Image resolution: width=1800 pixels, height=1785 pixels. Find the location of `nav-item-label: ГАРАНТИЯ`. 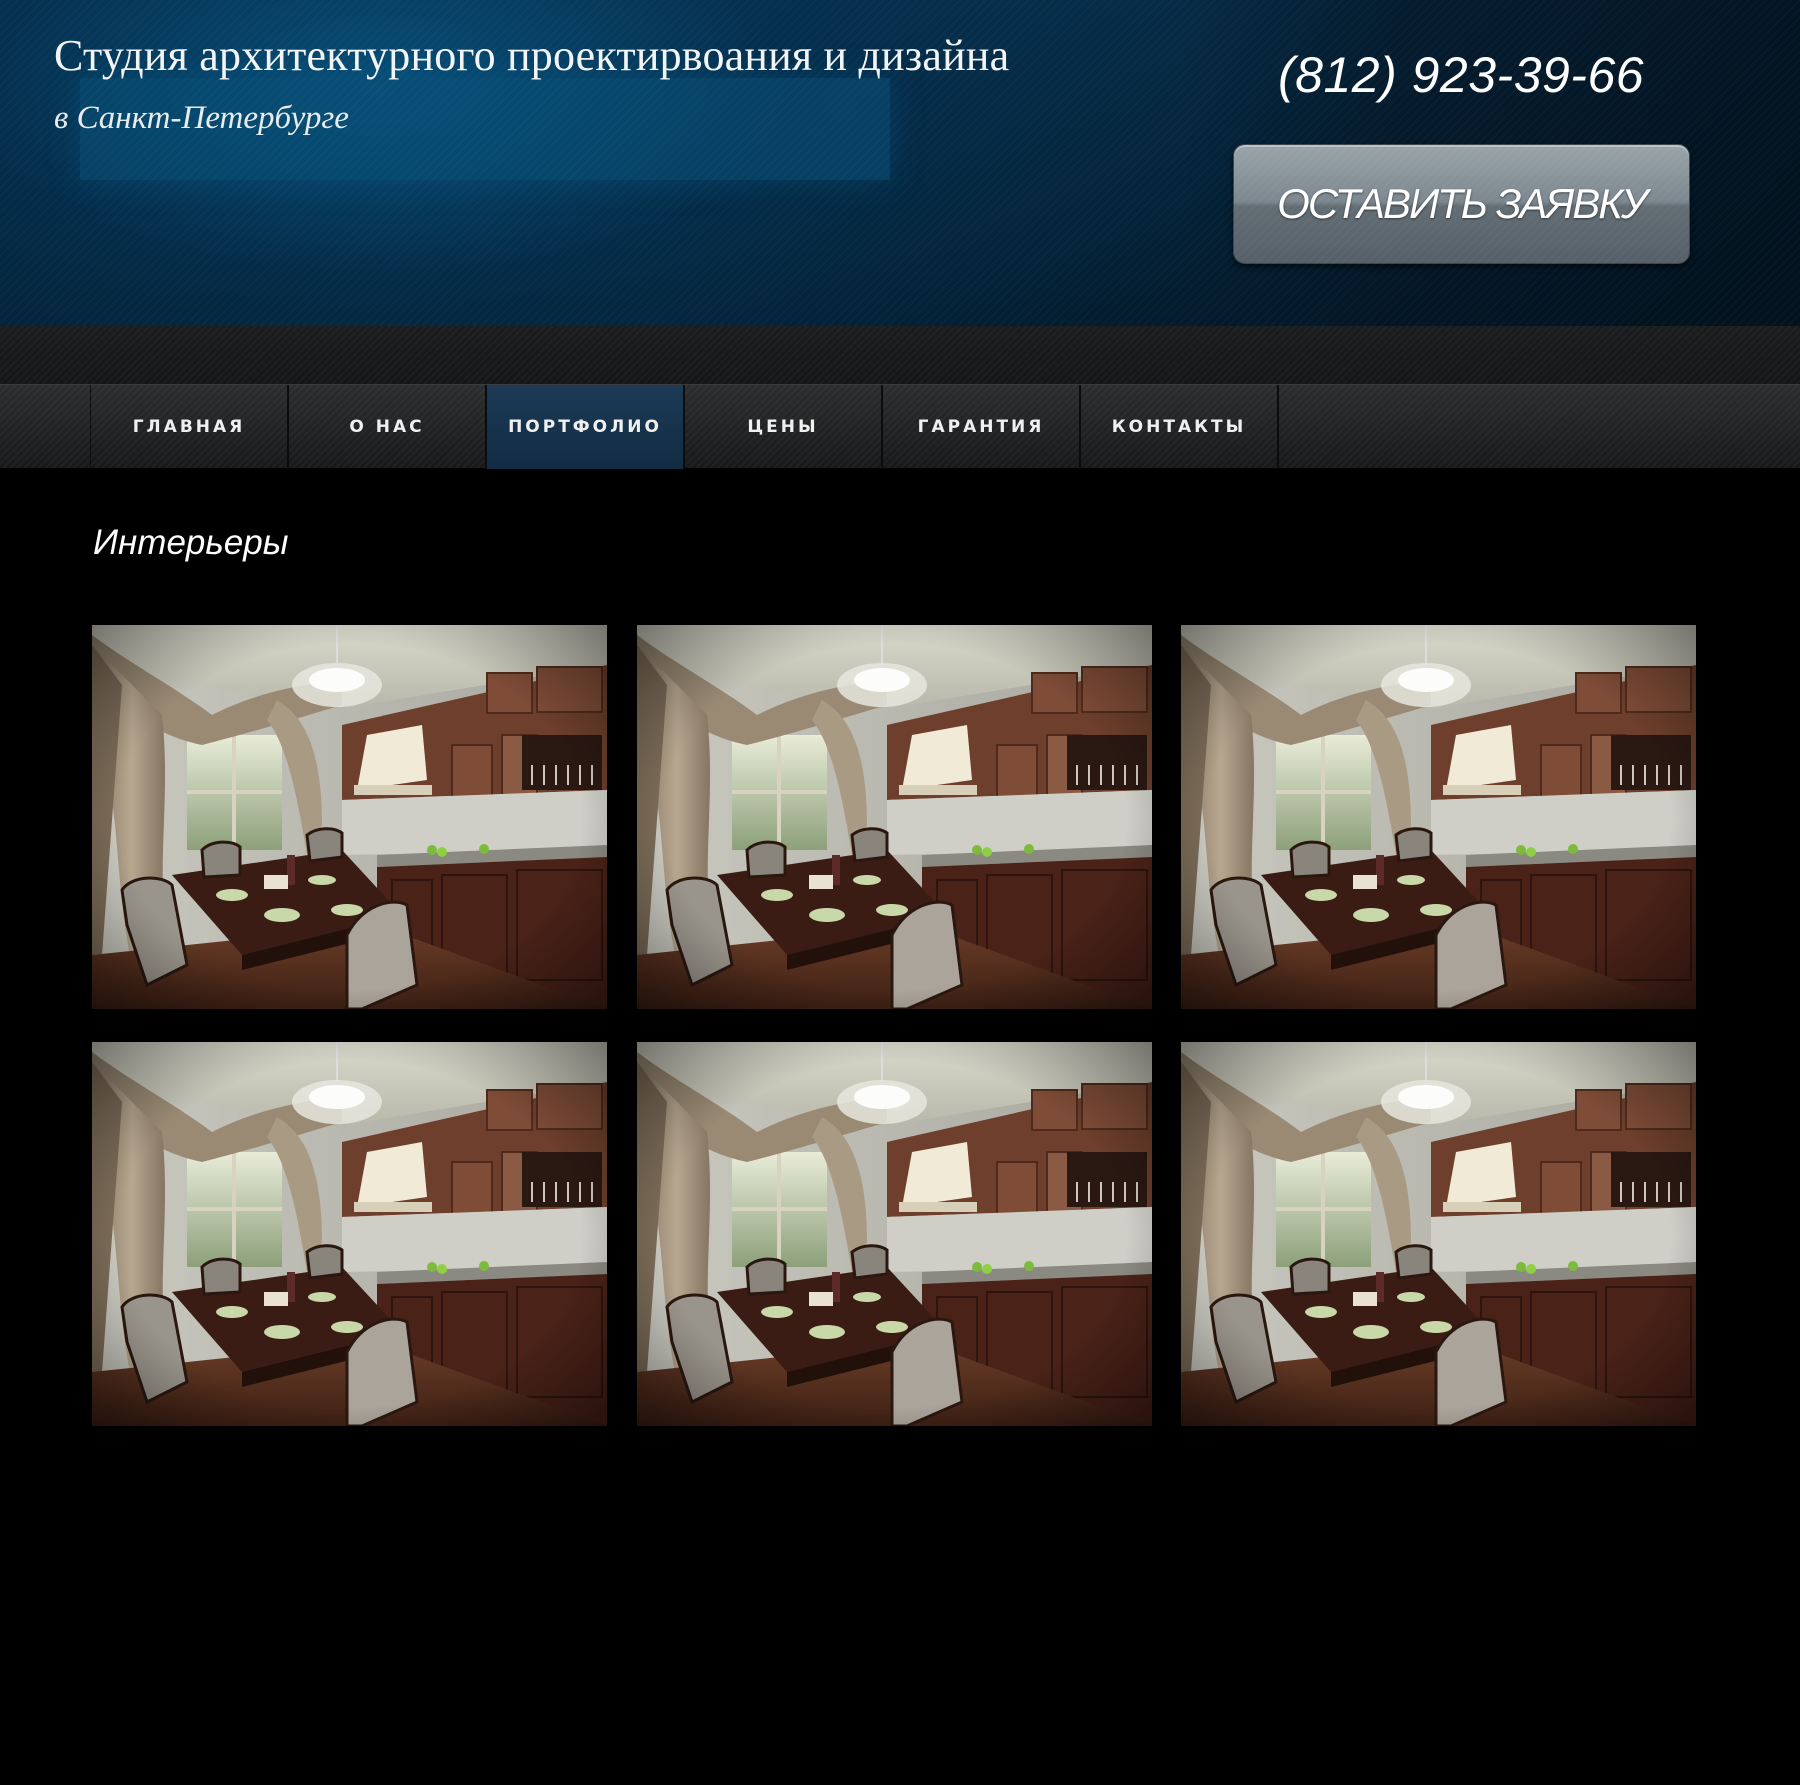

nav-item-label: ГАРАНТИЯ is located at coordinates (981, 427).